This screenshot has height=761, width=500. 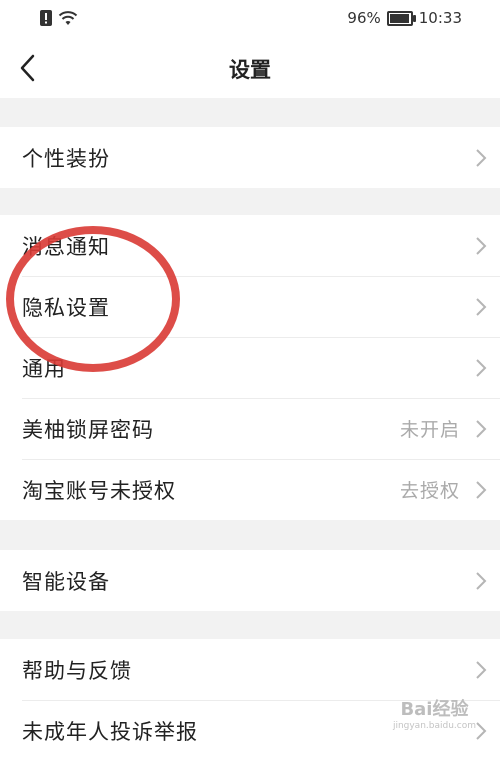 What do you see at coordinates (99, 490) in the screenshot?
I see `menu-item-label: 淘宝账号未授权` at bounding box center [99, 490].